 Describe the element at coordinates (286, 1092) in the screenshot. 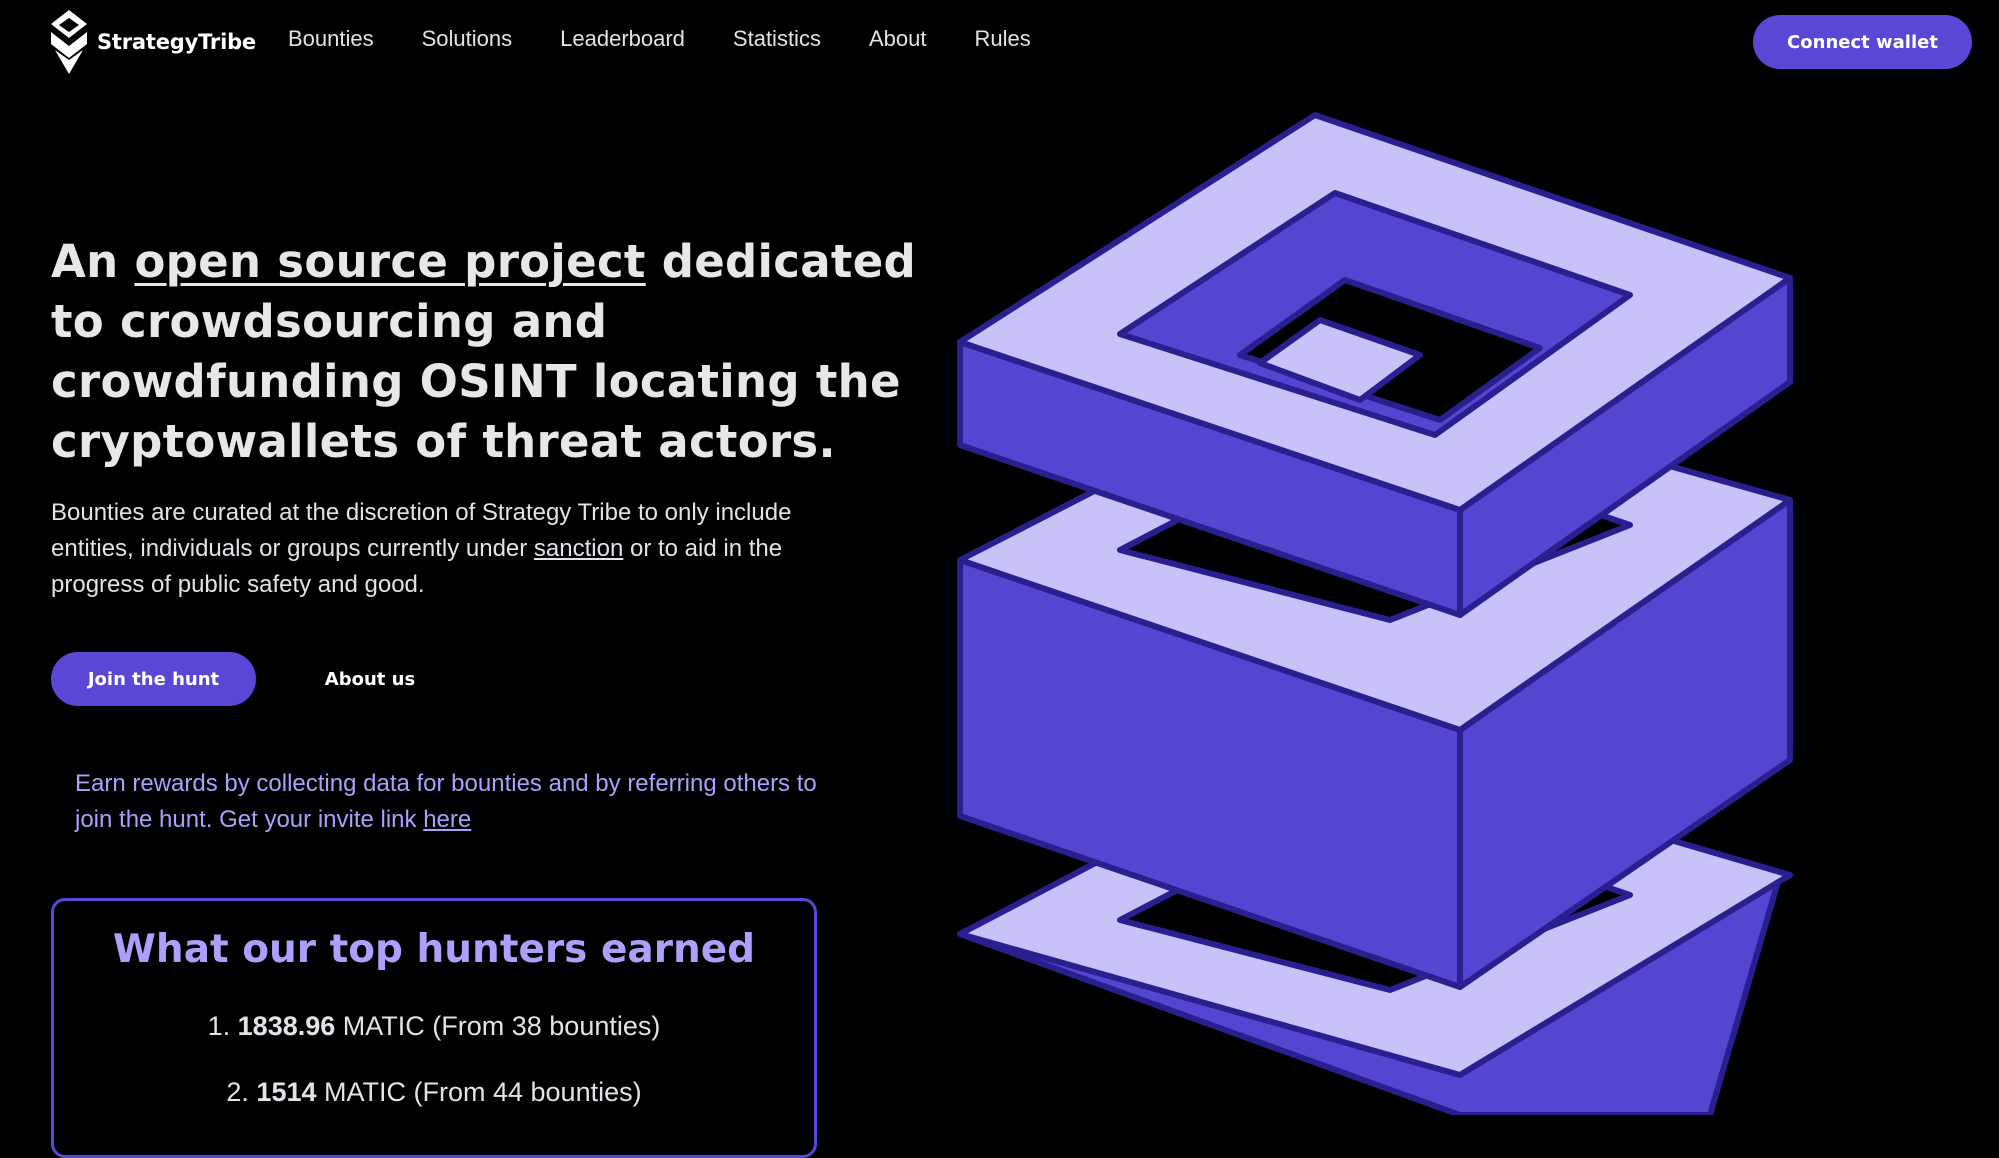

I see `hunter-amount: 1514` at that location.